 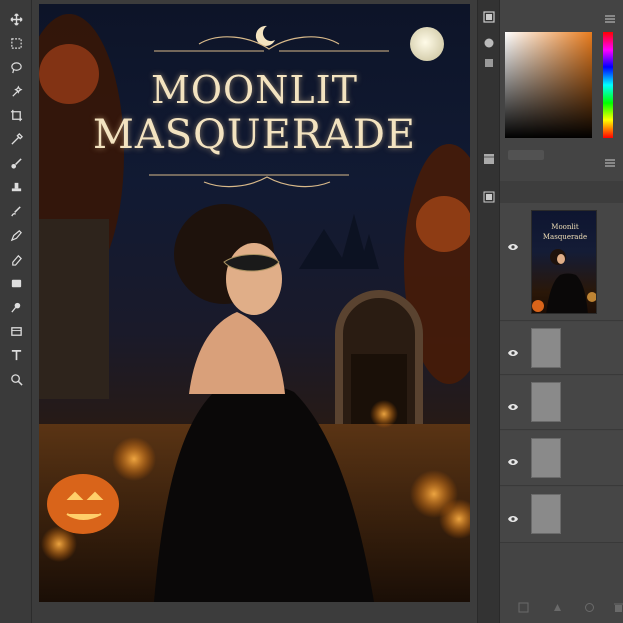 I want to click on panel-icon-strip, so click(x=489, y=311).